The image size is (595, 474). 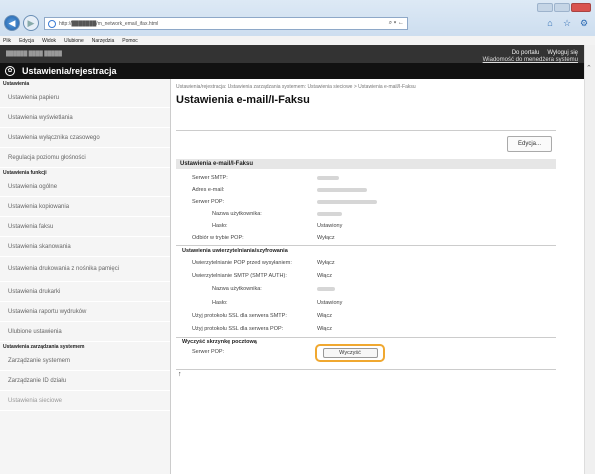 What do you see at coordinates (366, 164) in the screenshot?
I see `section-email-ifax: Ustawienia e-mail/I-Faksu` at bounding box center [366, 164].